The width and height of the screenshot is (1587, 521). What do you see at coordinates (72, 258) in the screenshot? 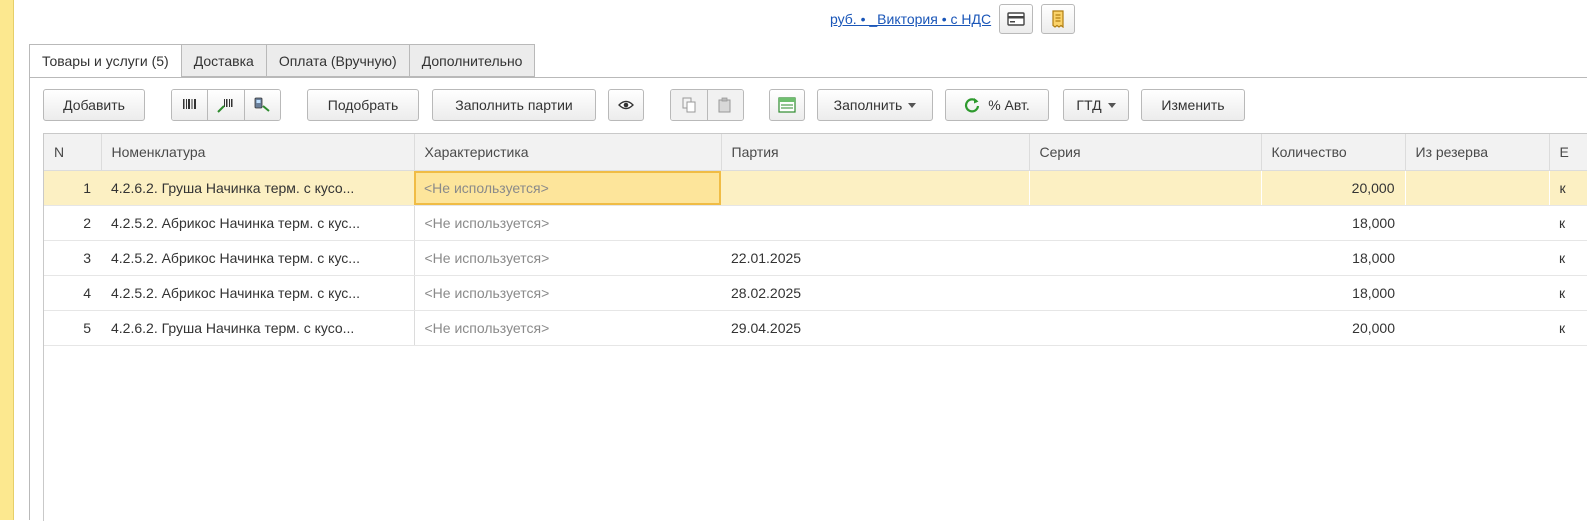
I see `row-number: 3` at bounding box center [72, 258].